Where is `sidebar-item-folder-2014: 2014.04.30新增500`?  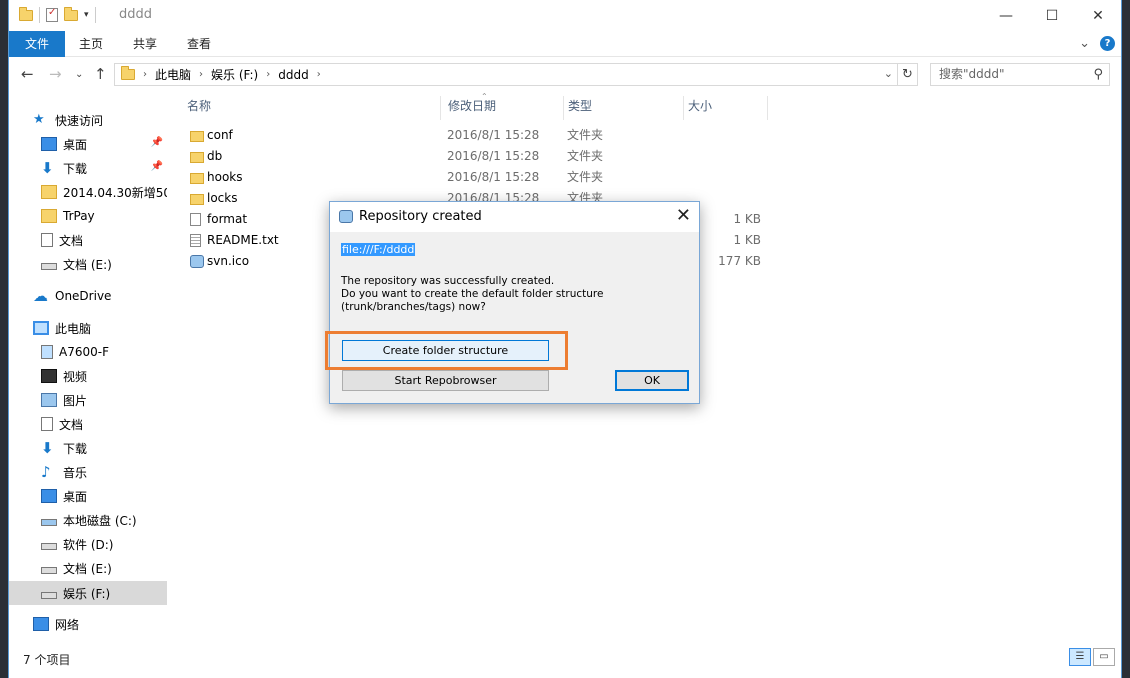 sidebar-item-folder-2014: 2014.04.30新增500 is located at coordinates (88, 192).